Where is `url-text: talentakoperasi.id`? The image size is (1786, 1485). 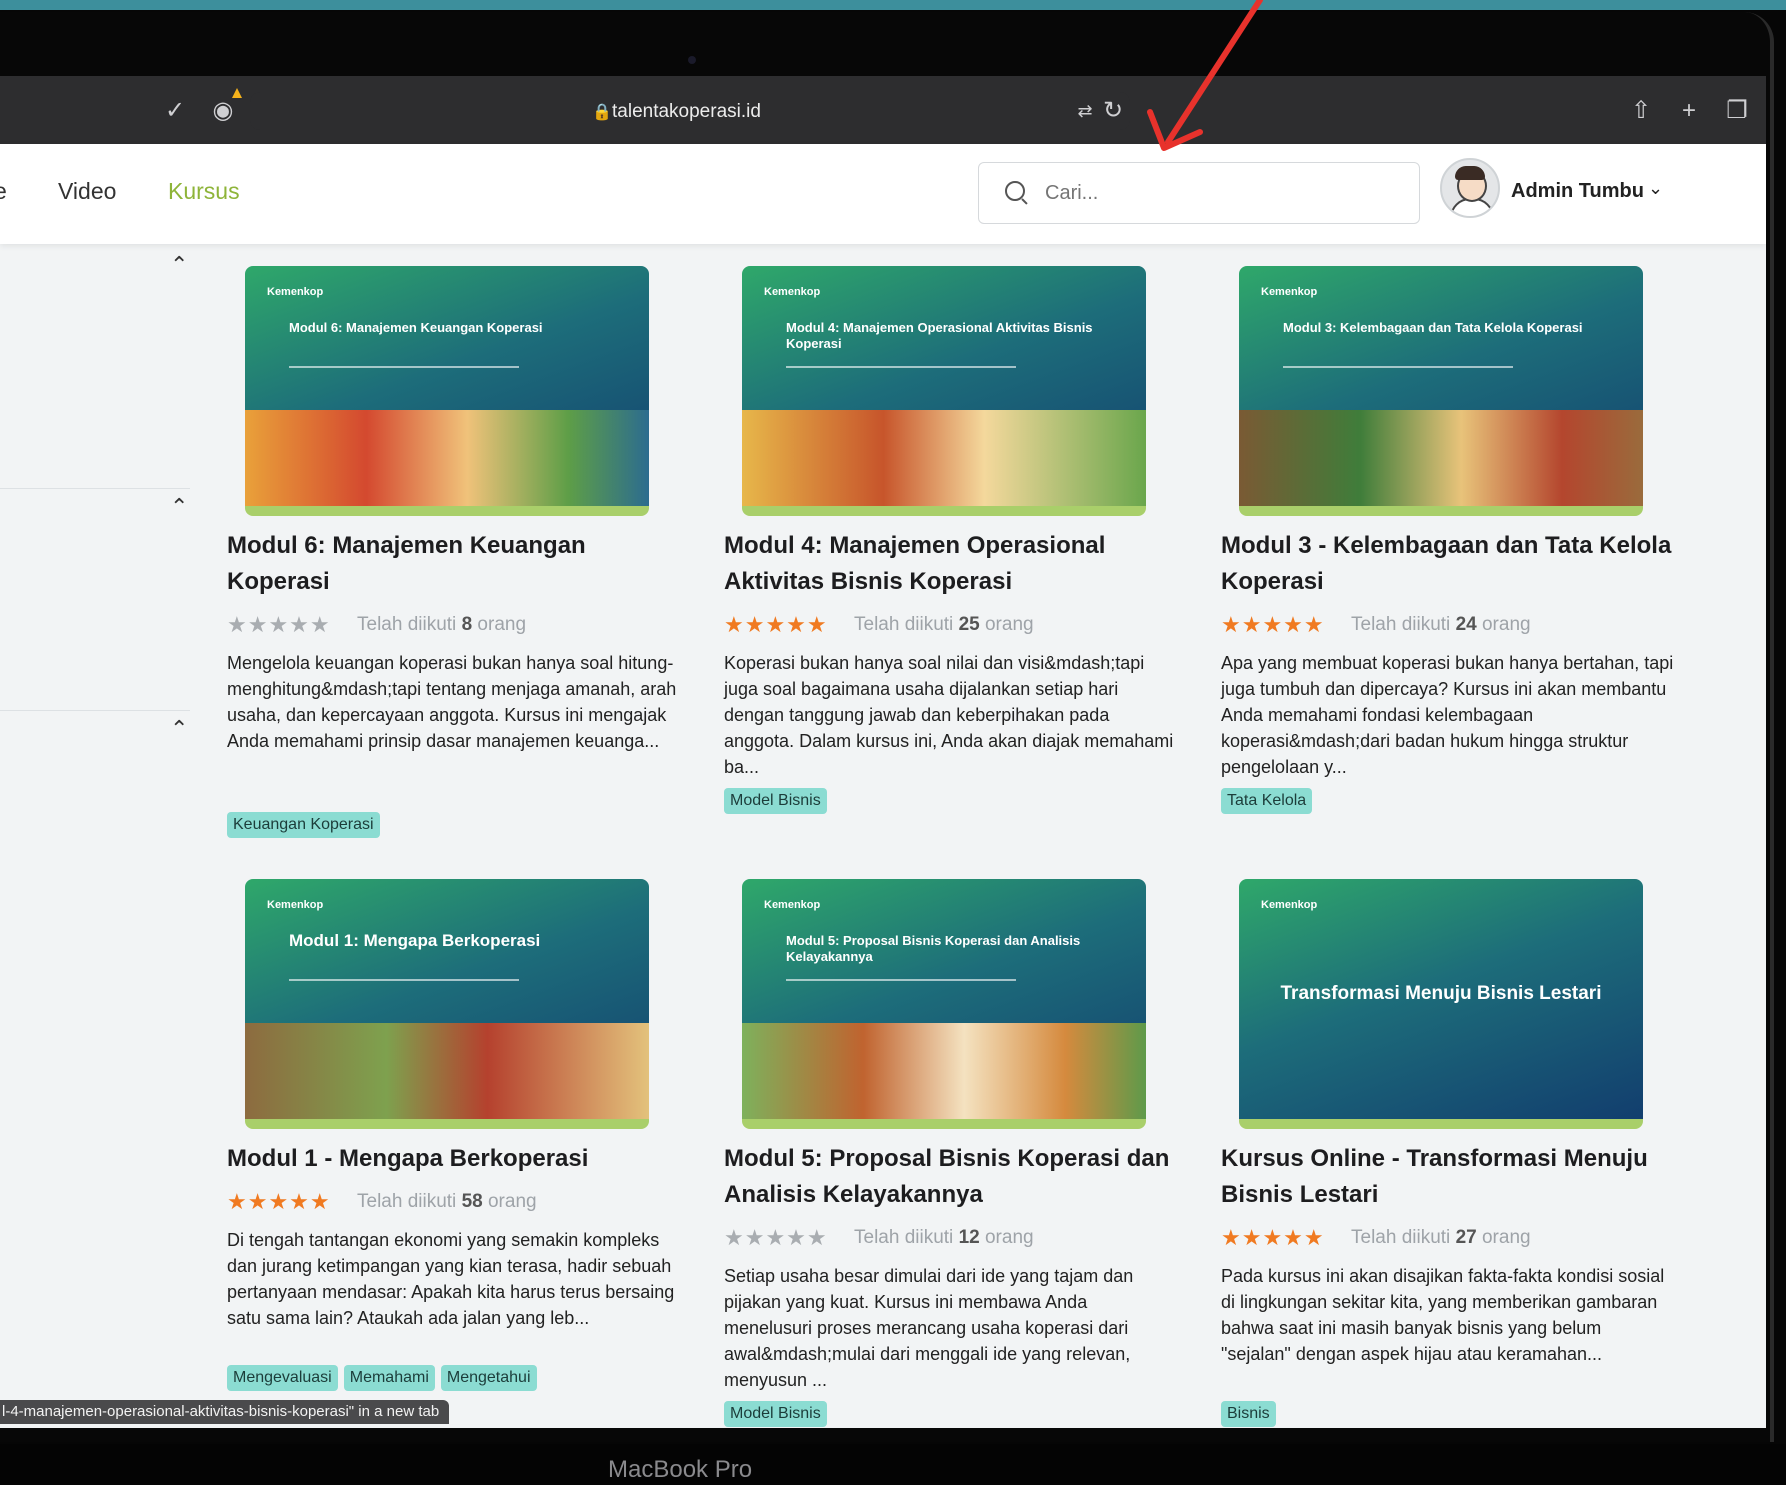 url-text: talentakoperasi.id is located at coordinates (686, 112).